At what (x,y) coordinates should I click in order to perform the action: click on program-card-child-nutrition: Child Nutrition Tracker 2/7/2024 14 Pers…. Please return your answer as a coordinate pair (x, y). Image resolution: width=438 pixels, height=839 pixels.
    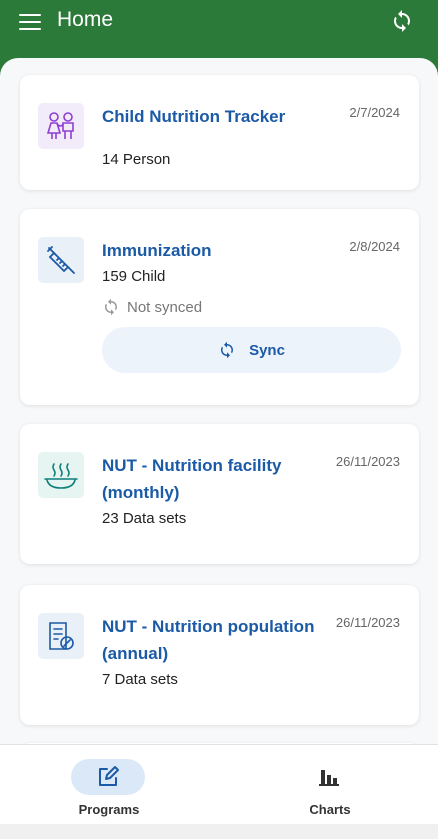
    Looking at the image, I should click on (219, 132).